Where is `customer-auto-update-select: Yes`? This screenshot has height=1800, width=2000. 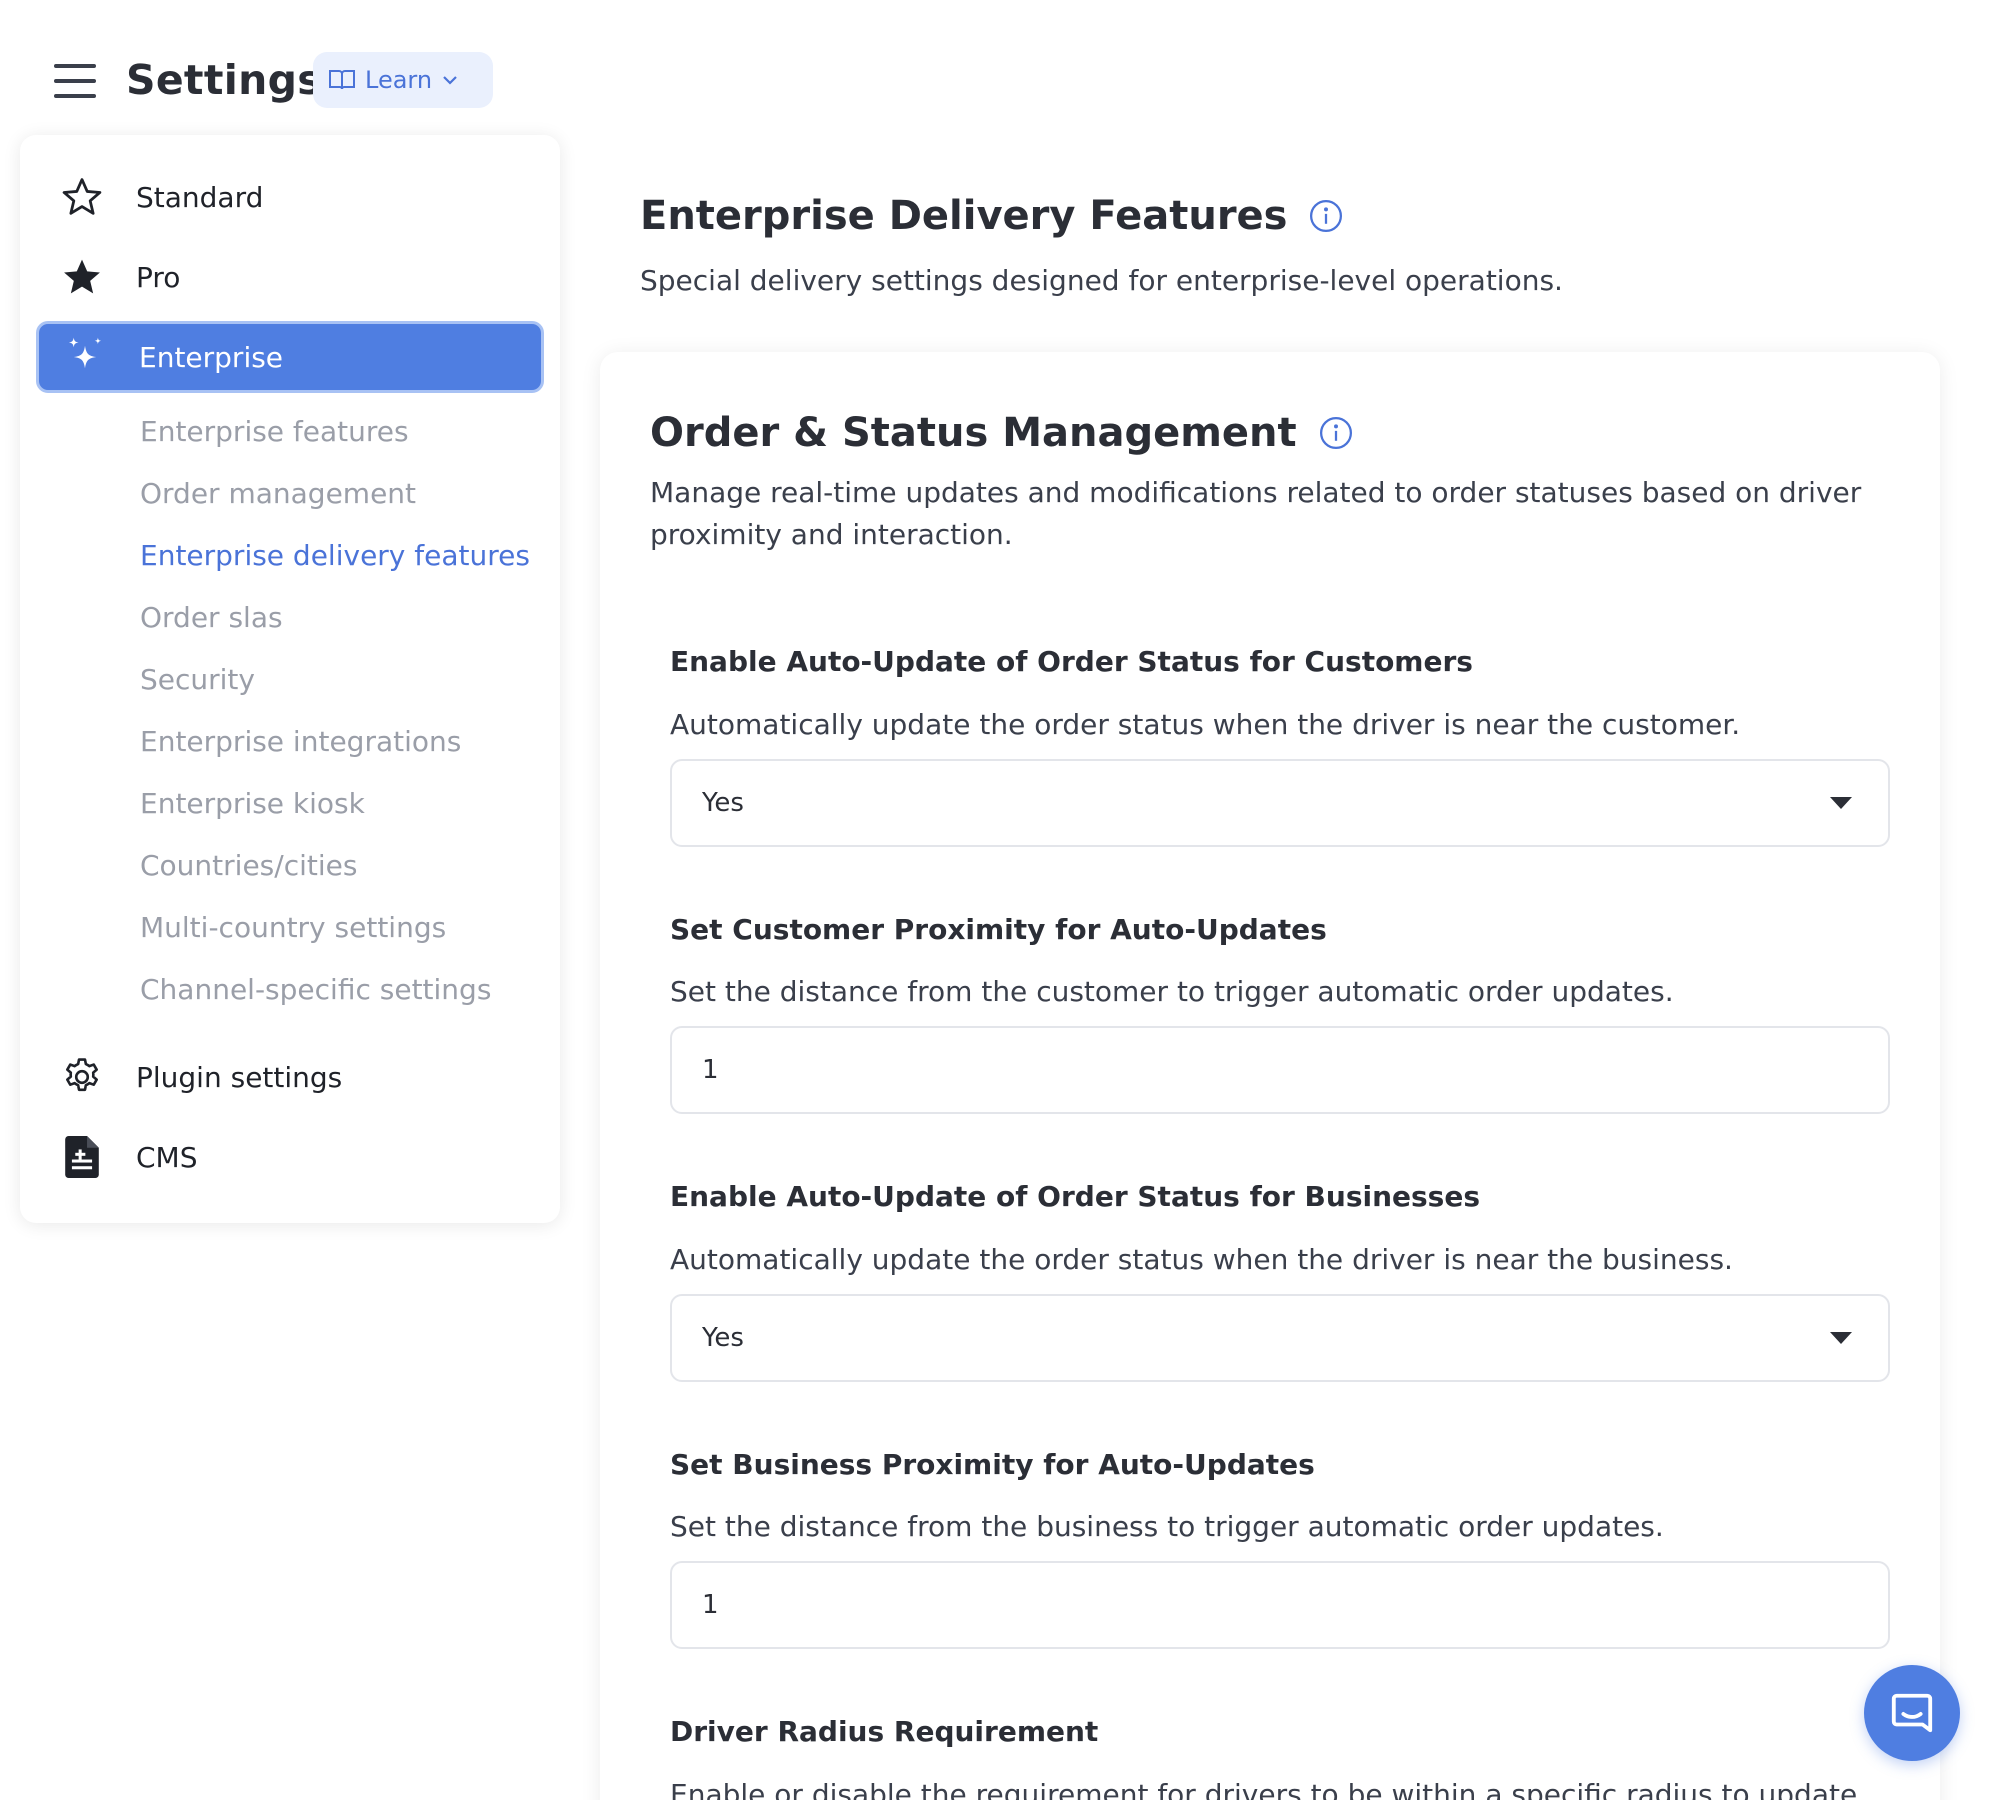 customer-auto-update-select: Yes is located at coordinates (1280, 803).